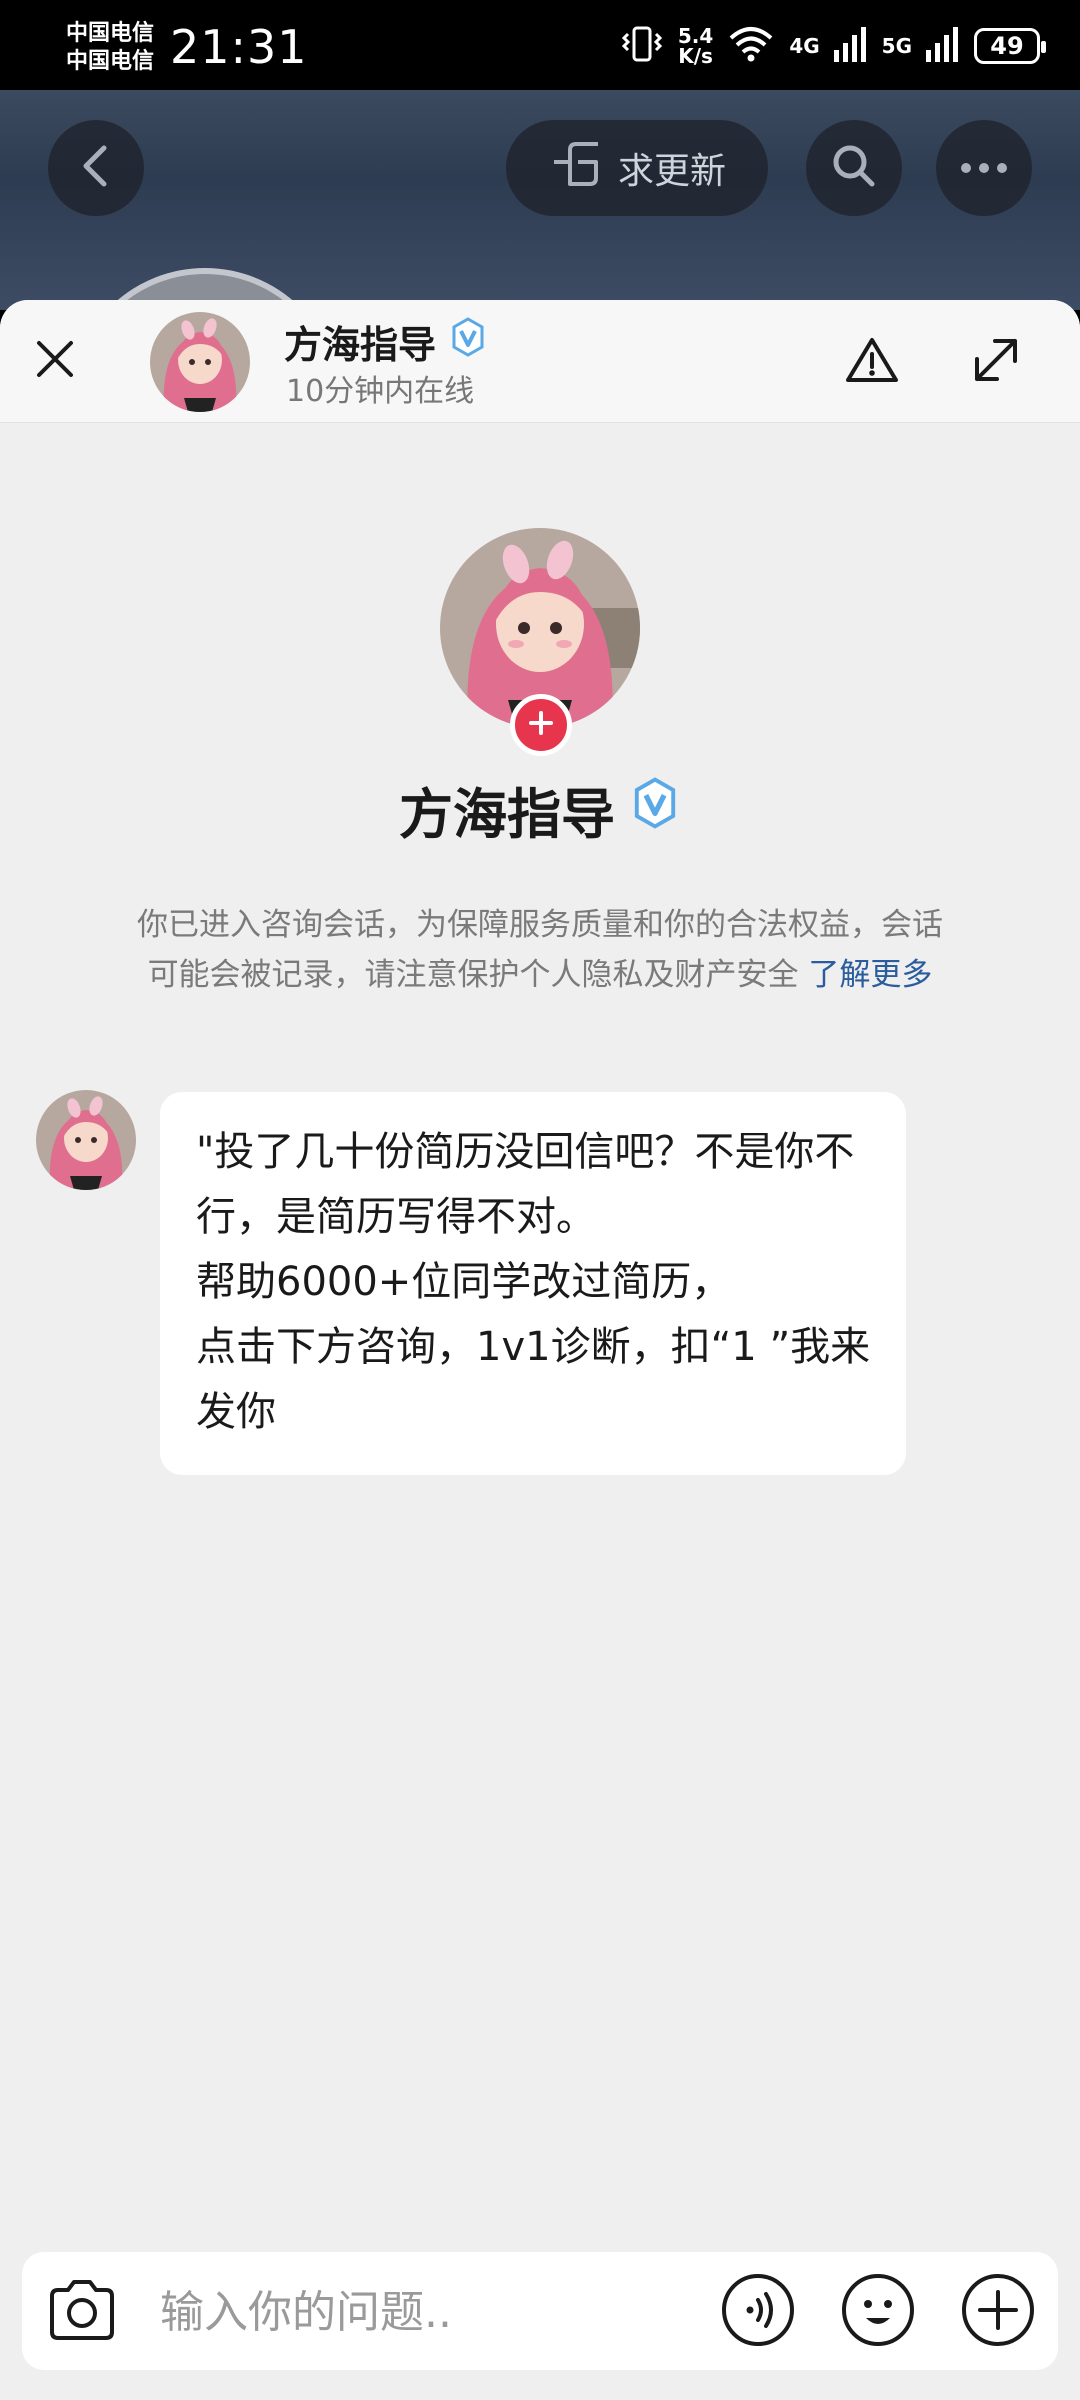  Describe the element at coordinates (576, 168) in the screenshot. I see `hand-pointing-icon` at that location.